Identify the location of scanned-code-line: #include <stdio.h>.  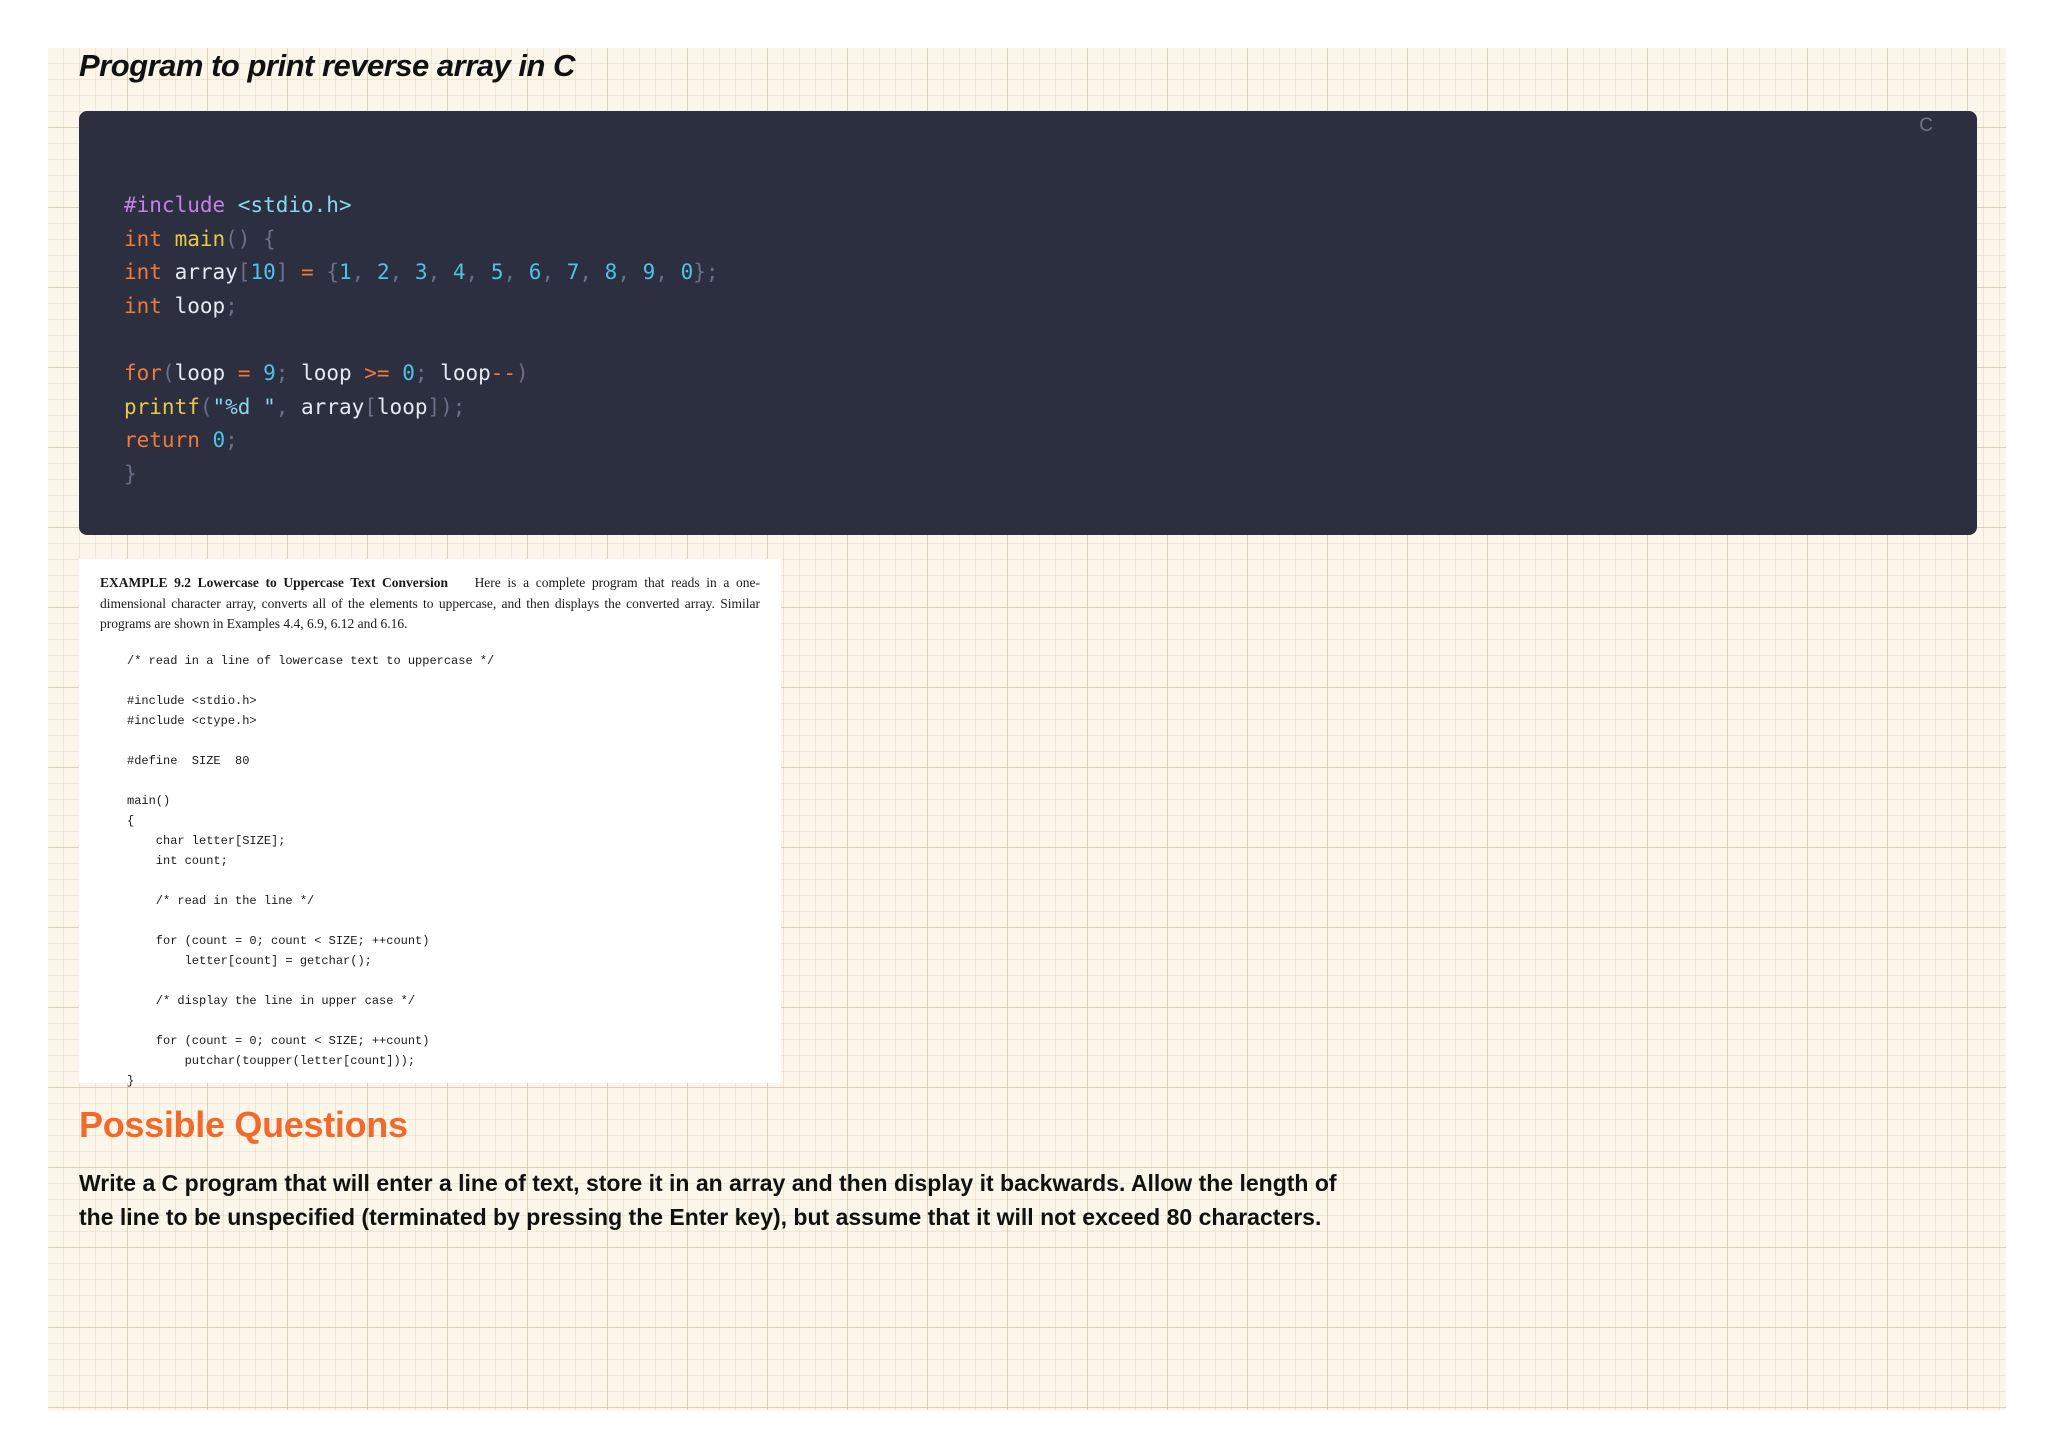
(192, 701).